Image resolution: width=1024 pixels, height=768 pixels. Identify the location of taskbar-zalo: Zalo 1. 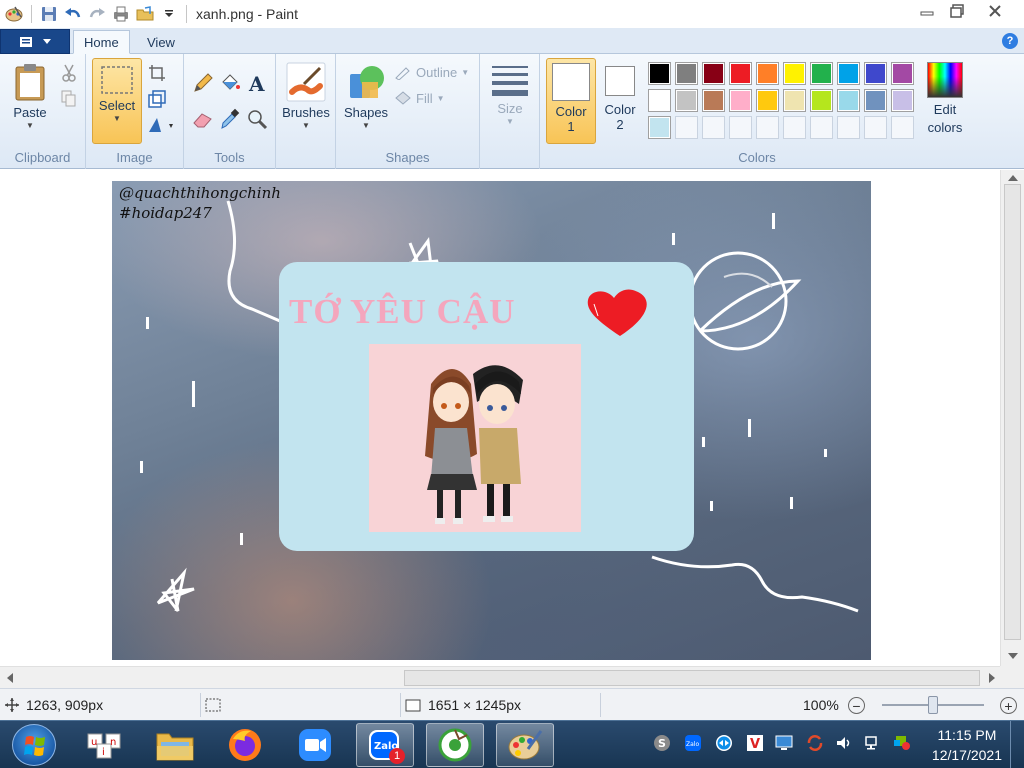
(385, 745).